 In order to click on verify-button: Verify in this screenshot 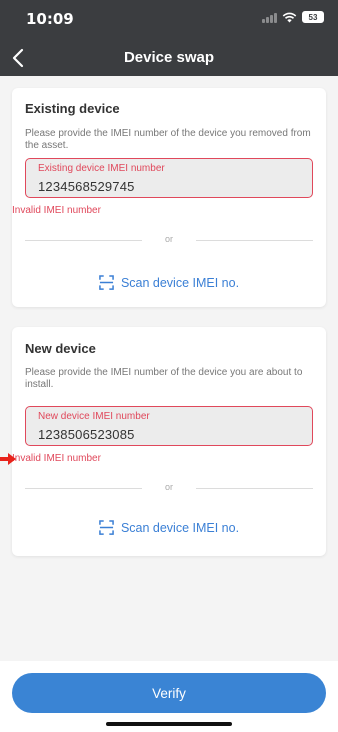, I will do `click(169, 693)`.